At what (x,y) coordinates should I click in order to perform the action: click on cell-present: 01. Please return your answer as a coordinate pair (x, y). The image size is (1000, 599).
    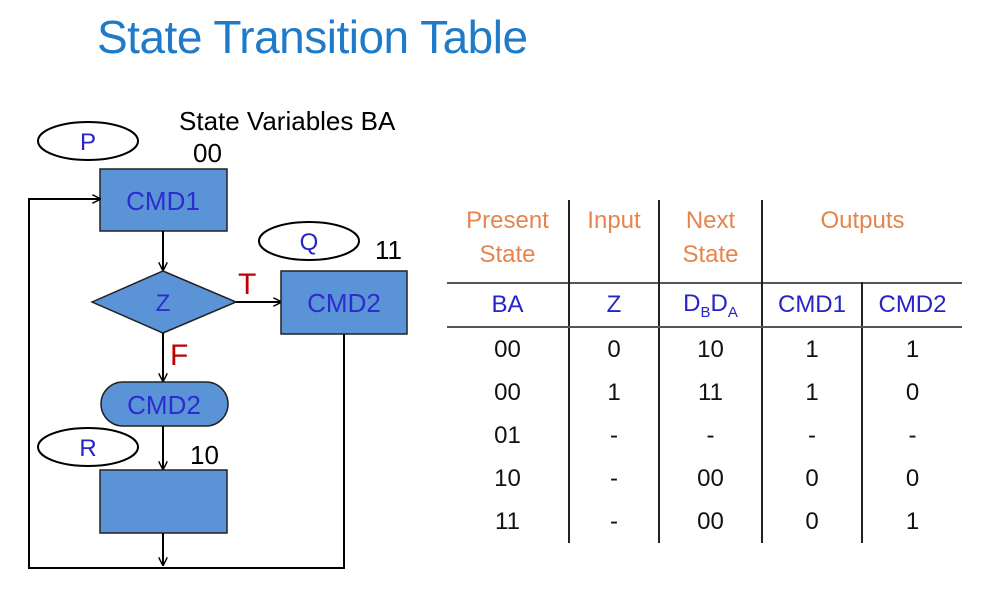
    Looking at the image, I should click on (508, 435).